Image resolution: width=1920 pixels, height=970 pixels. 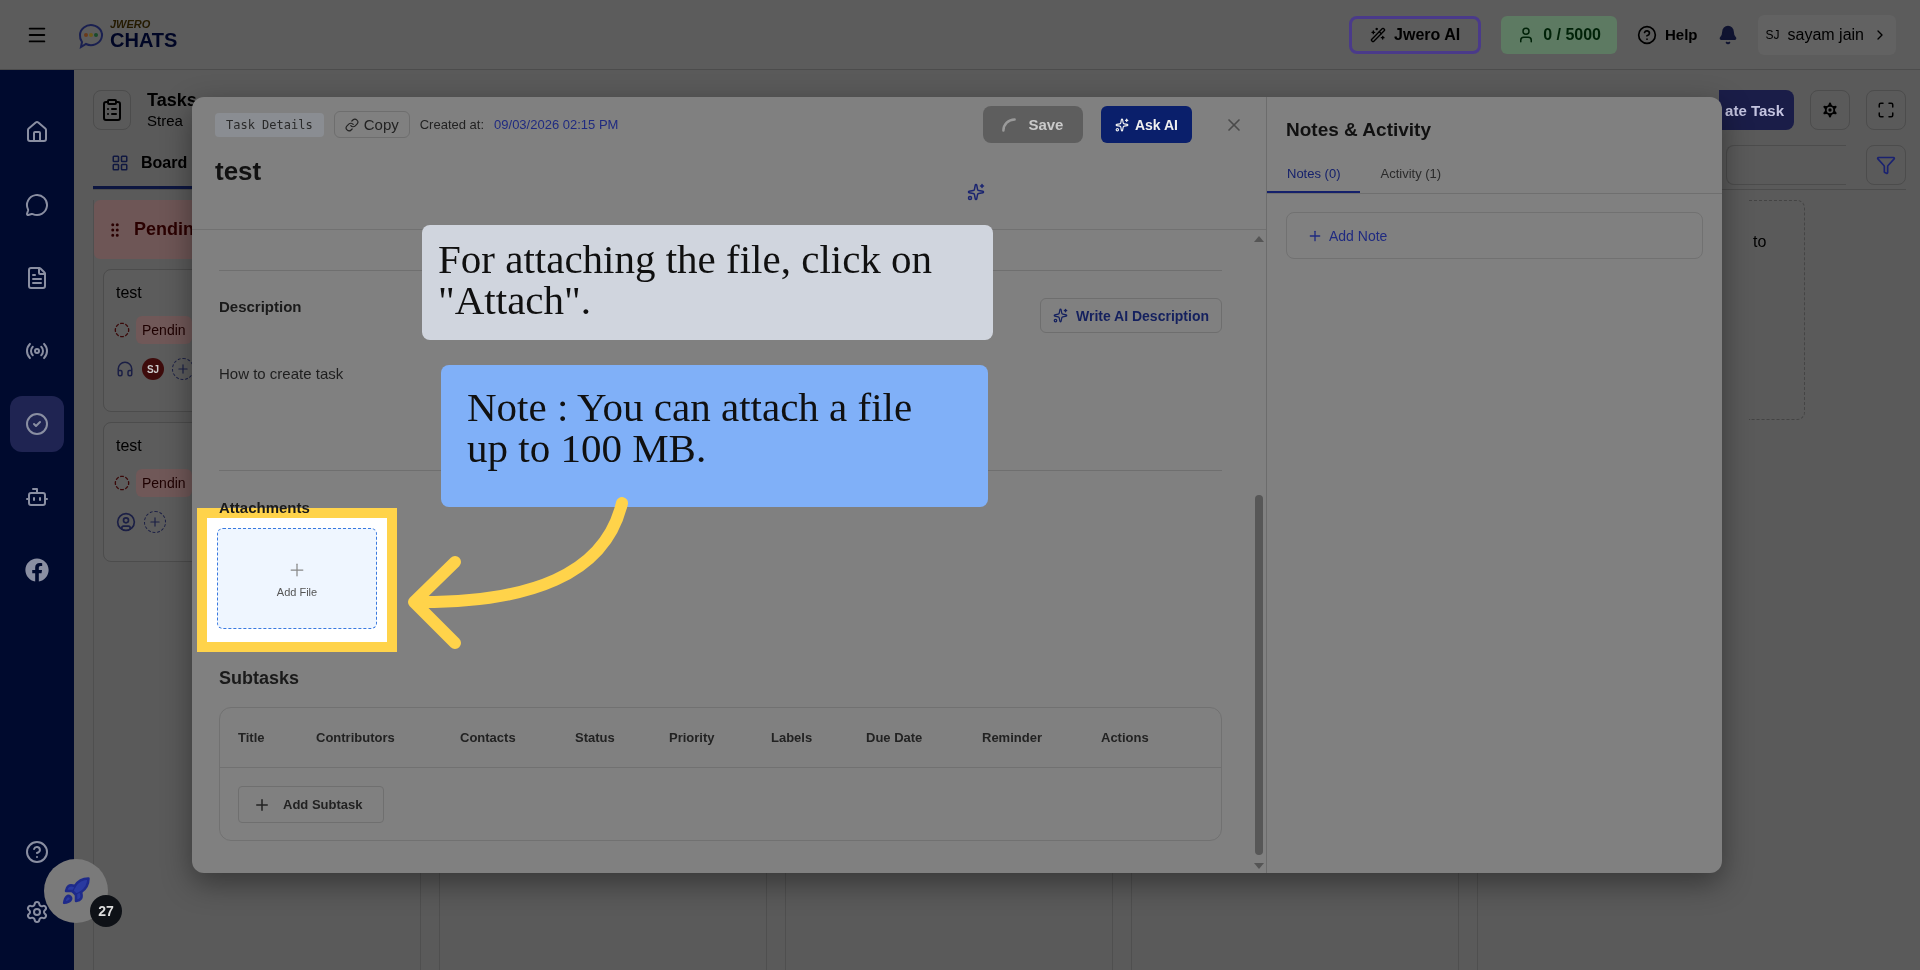 I want to click on funnel-icon, so click(x=1886, y=164).